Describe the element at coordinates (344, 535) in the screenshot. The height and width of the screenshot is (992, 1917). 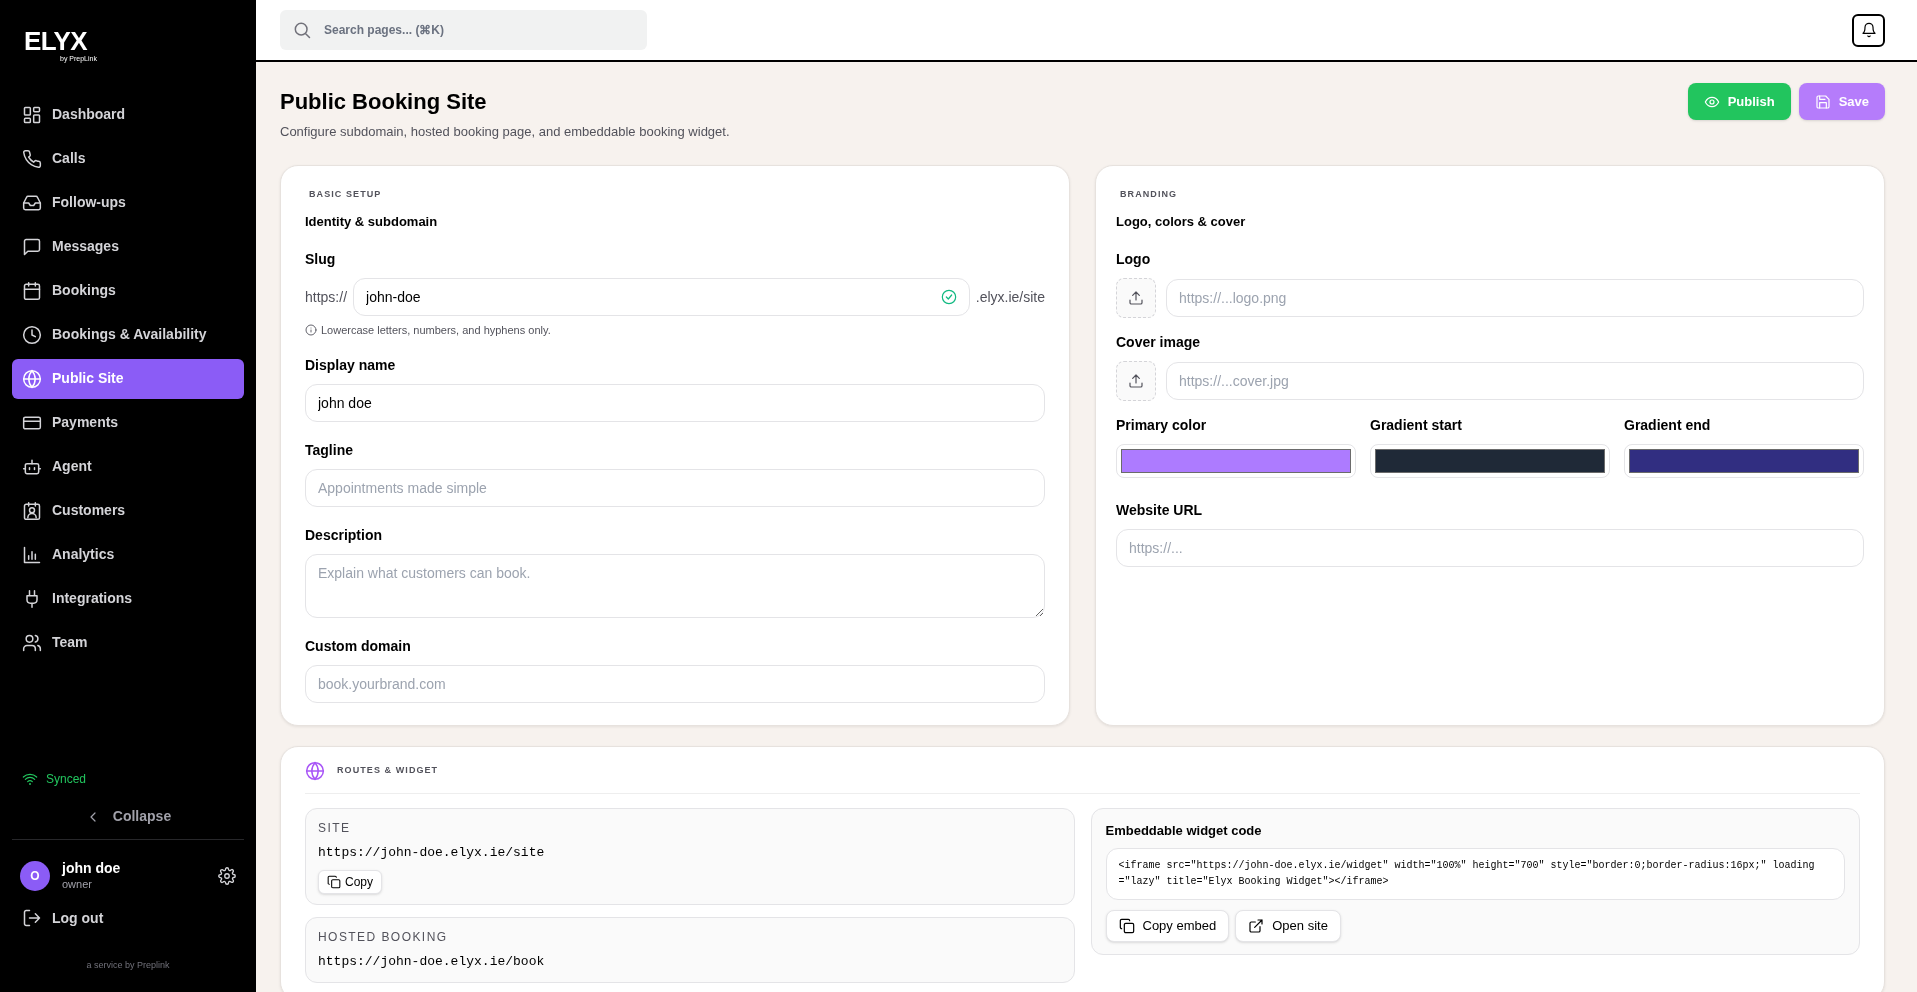
I see `field-label: Description` at that location.